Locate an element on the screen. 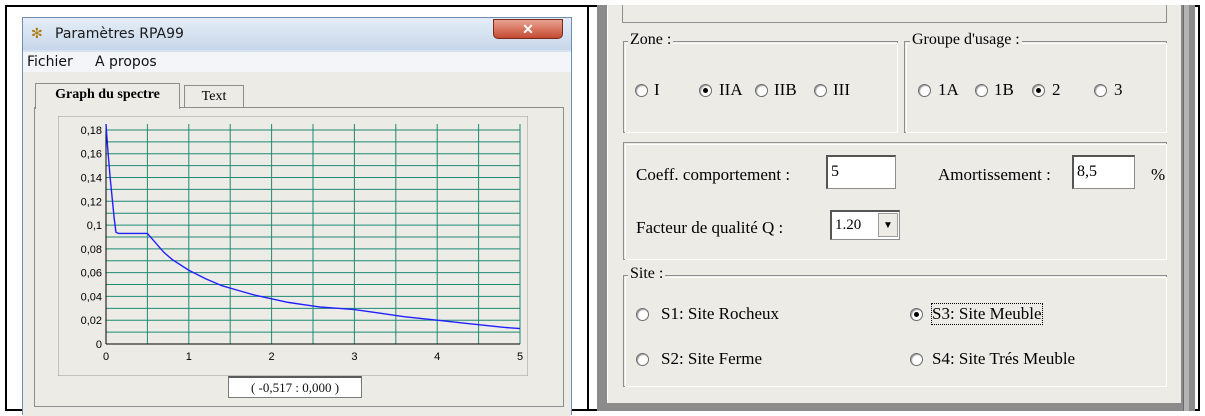 The height and width of the screenshot is (416, 1205). facteur-label: Facteur de qualité Q : is located at coordinates (710, 227).